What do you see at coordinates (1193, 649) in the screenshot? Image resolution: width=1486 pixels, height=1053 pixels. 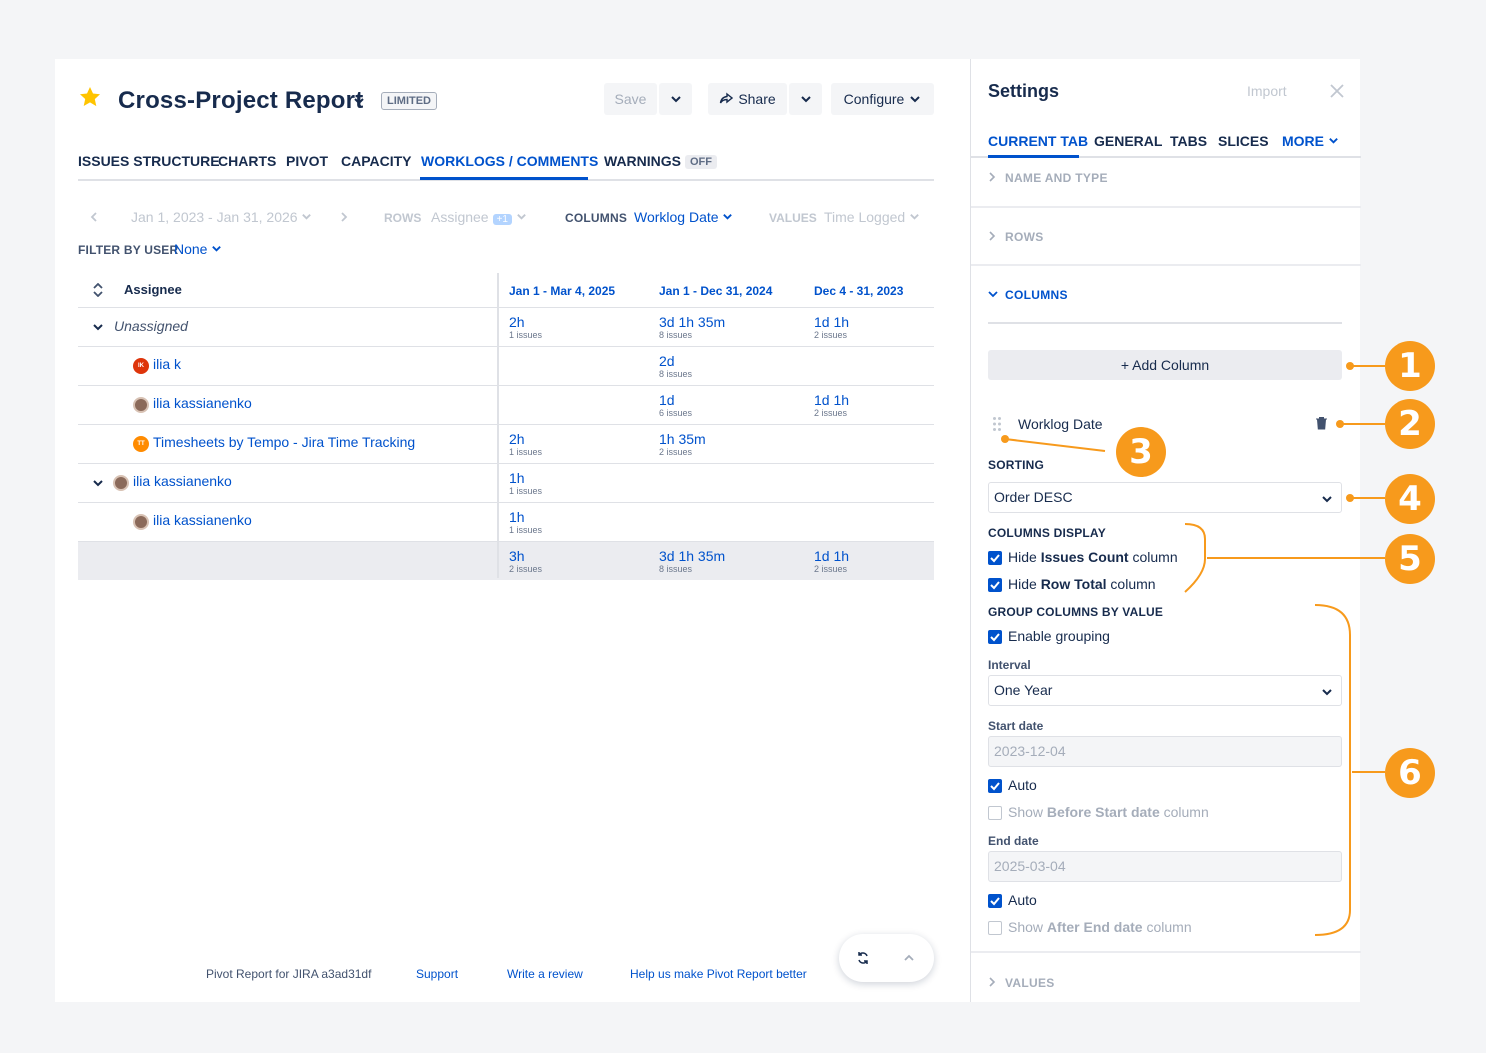 I see `annotation-lines` at bounding box center [1193, 649].